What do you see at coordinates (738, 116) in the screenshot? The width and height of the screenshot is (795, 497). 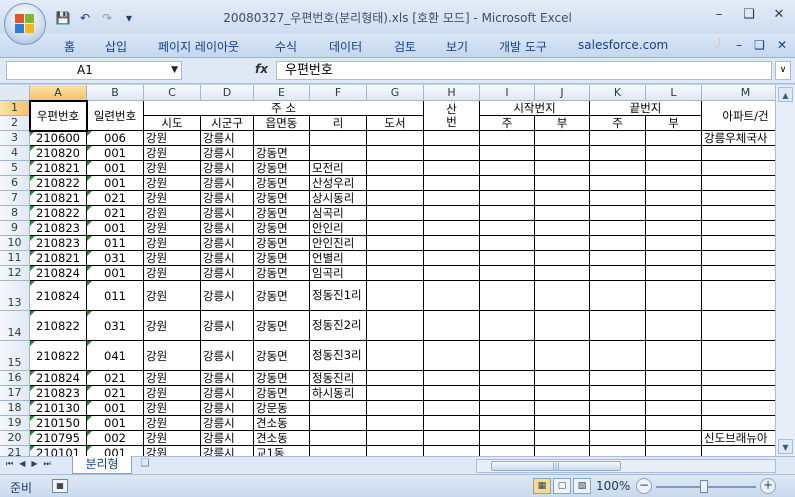 I see `header-apartment: 아파트/건` at bounding box center [738, 116].